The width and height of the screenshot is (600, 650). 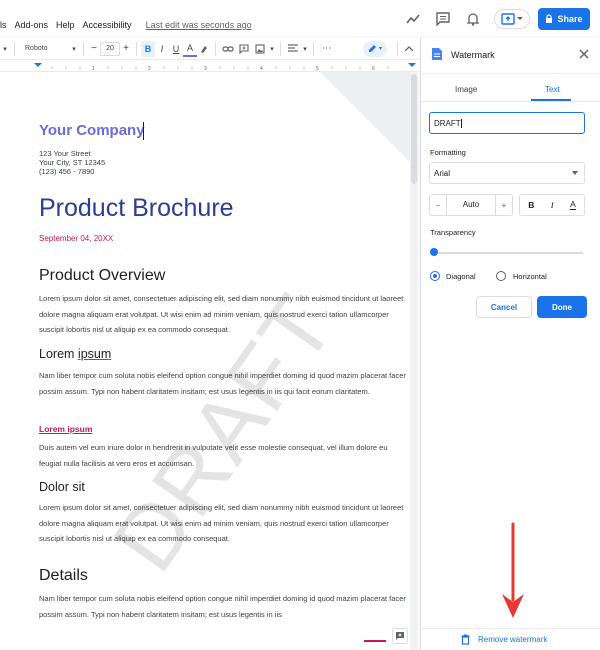 What do you see at coordinates (126, 49) in the screenshot?
I see `increase-font-size-button: +` at bounding box center [126, 49].